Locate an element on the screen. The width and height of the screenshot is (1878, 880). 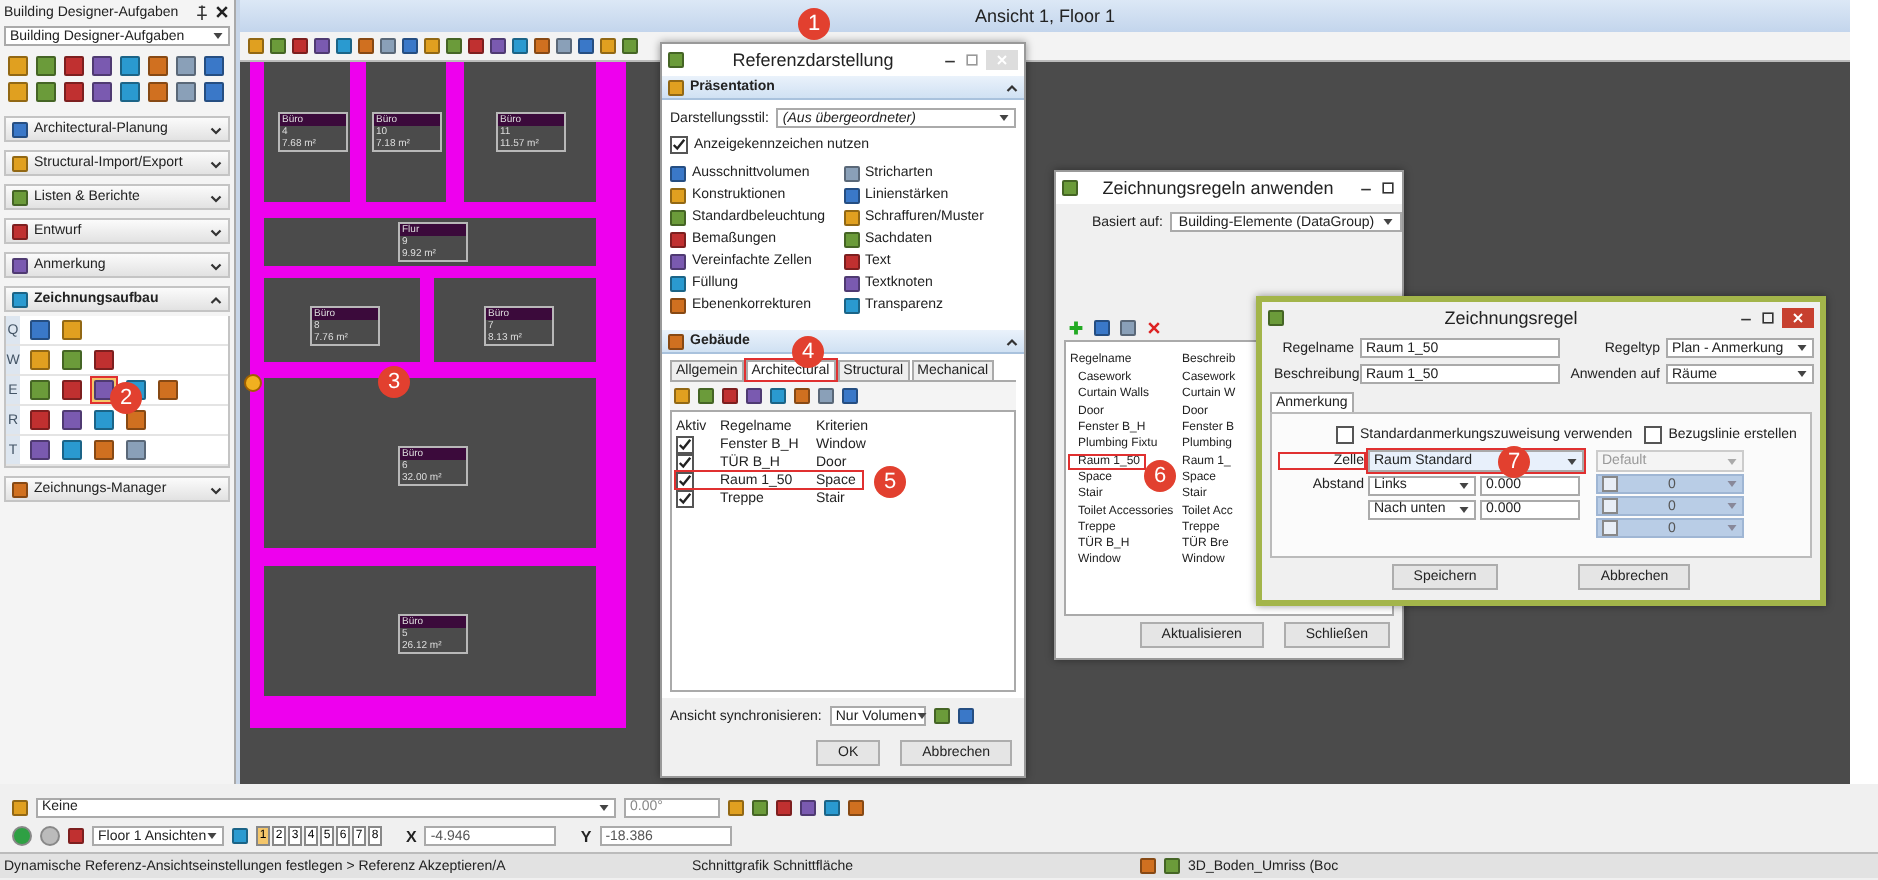
window-title: Ansicht 1, Floor 1 is located at coordinates (1045, 16).